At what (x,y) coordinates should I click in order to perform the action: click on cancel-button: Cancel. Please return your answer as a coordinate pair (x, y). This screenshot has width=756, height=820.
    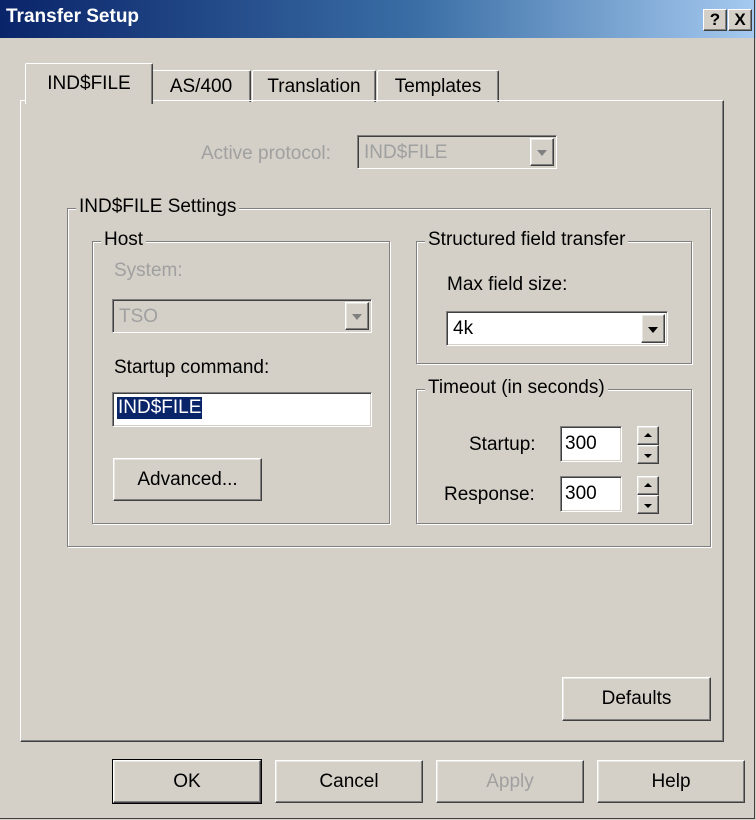
    Looking at the image, I should click on (349, 781).